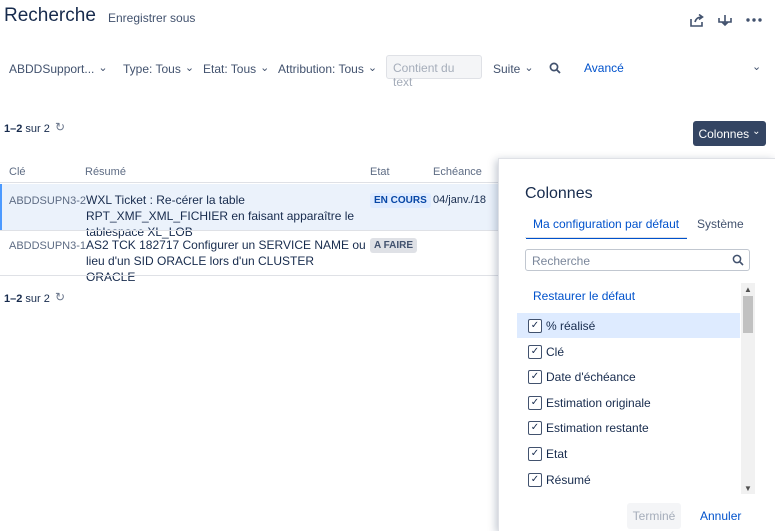 Image resolution: width=775 pixels, height=531 pixels. Describe the element at coordinates (756, 66) in the screenshot. I see `chevron-down-icon: ⌄` at that location.